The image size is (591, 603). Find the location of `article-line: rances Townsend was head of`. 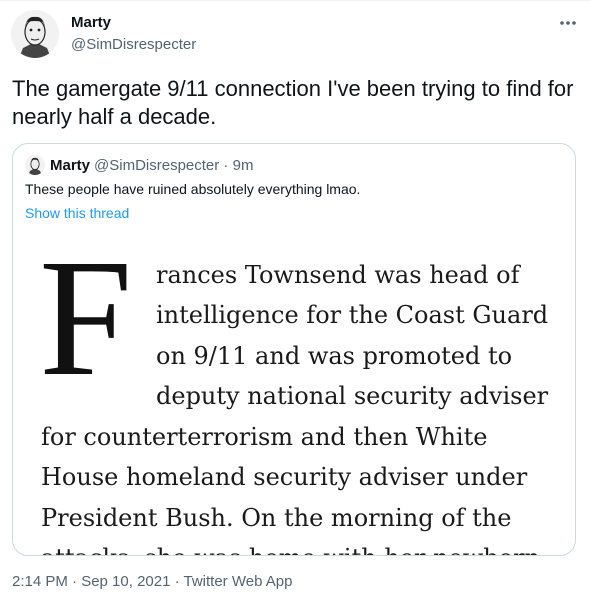

article-line: rances Townsend was head of is located at coordinates (338, 275).